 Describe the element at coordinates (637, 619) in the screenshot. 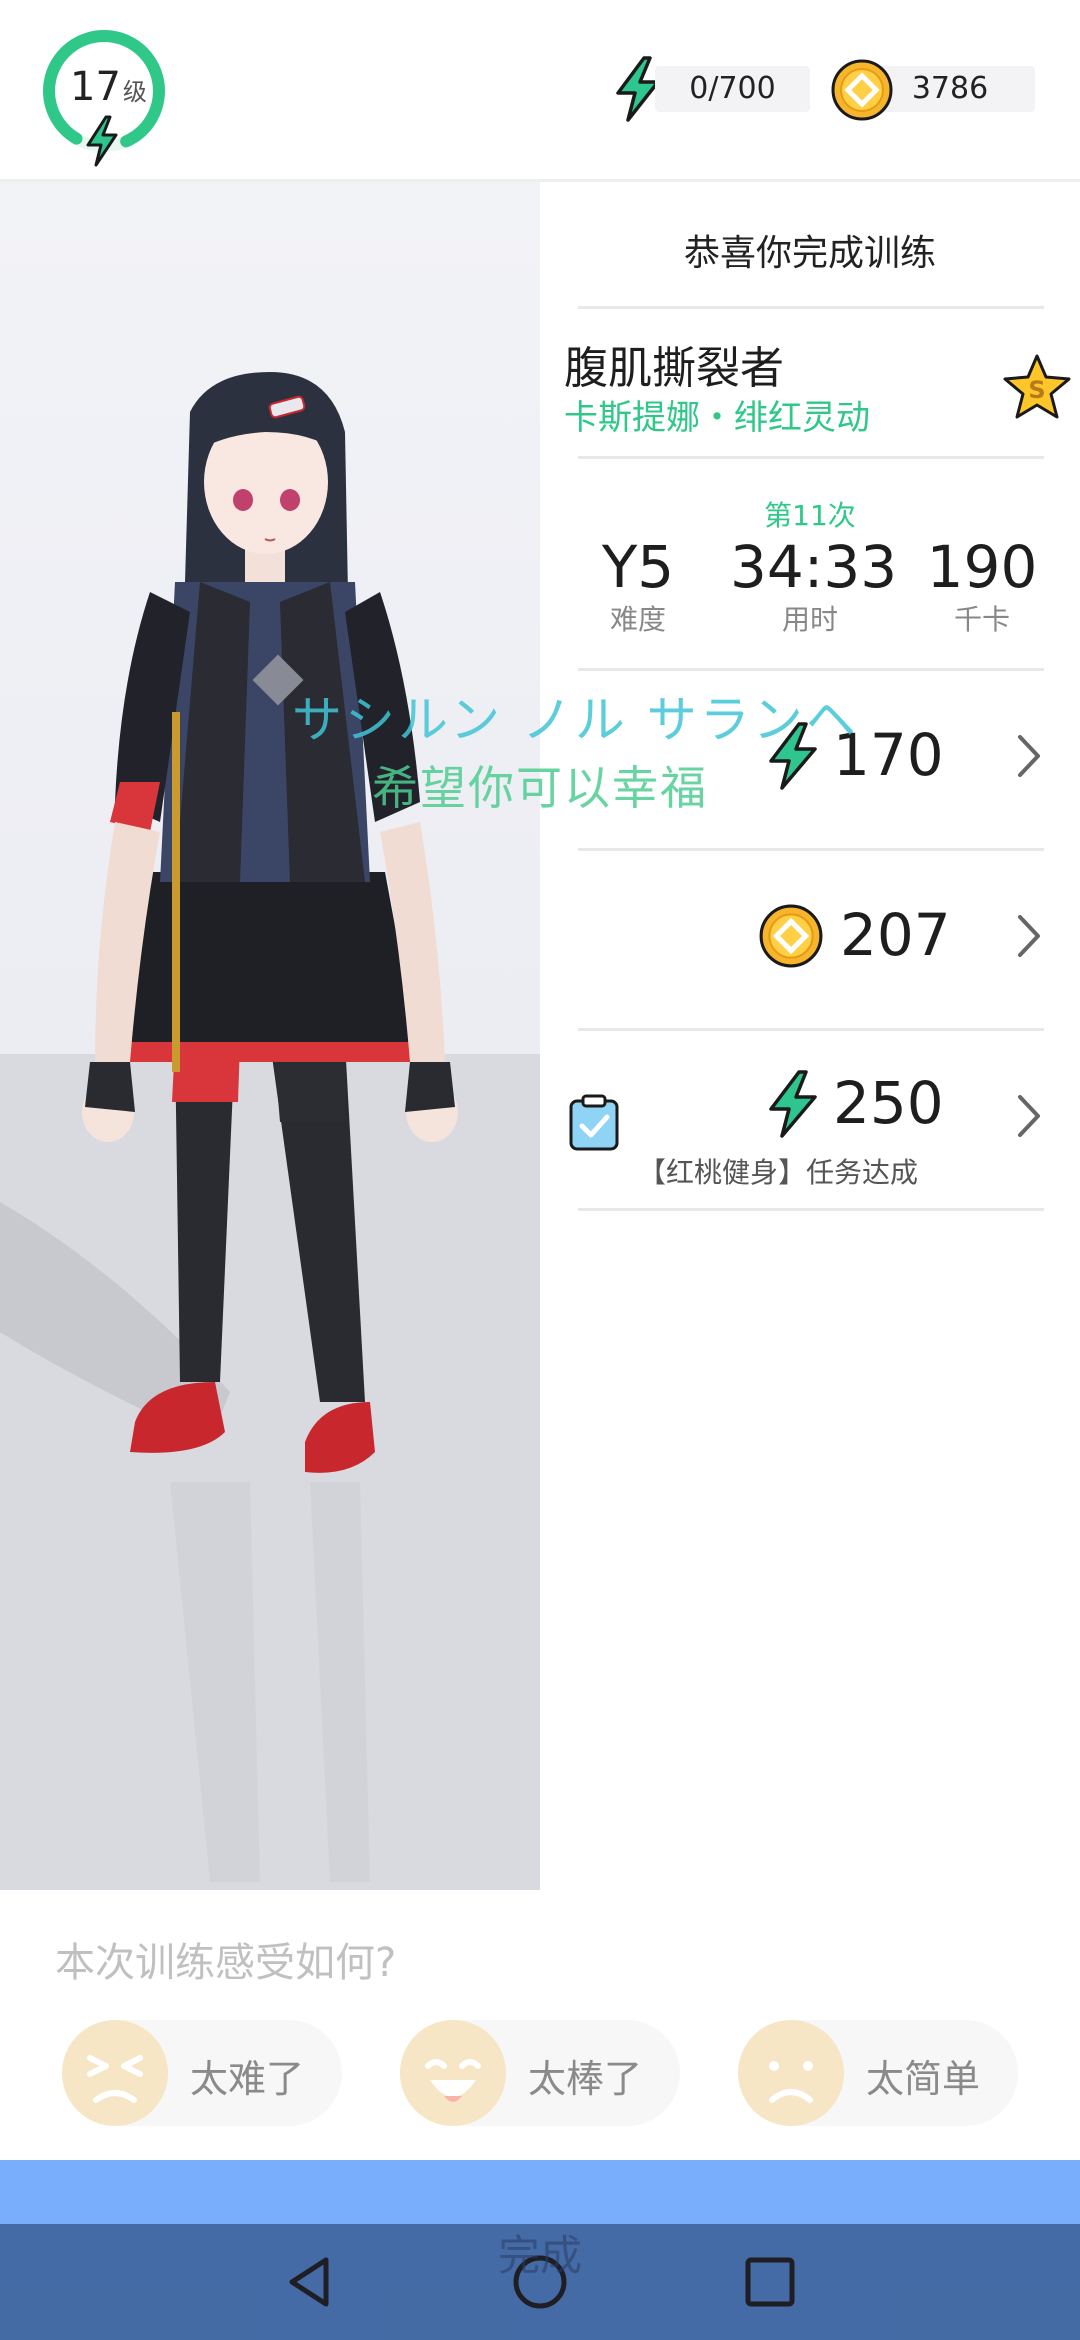

I see `stat-label: 难度` at that location.